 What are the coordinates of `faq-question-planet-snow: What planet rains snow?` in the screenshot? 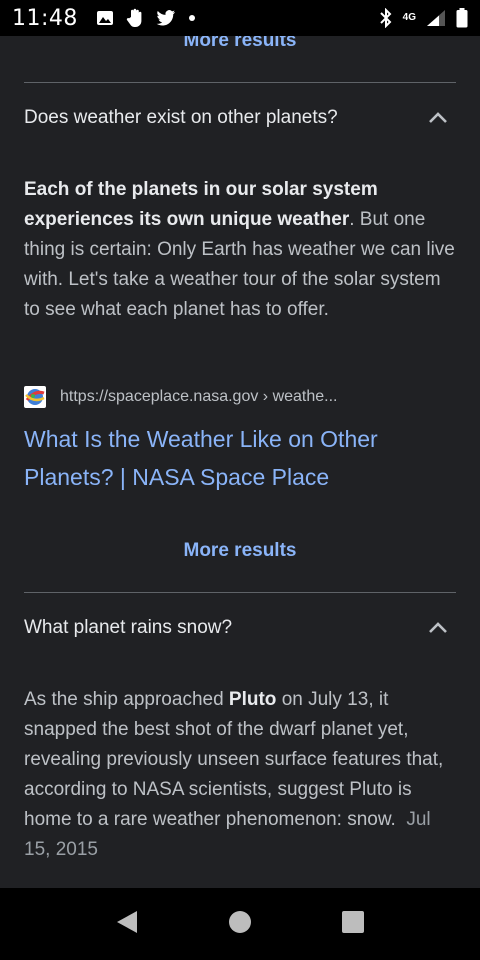 It's located at (240, 628).